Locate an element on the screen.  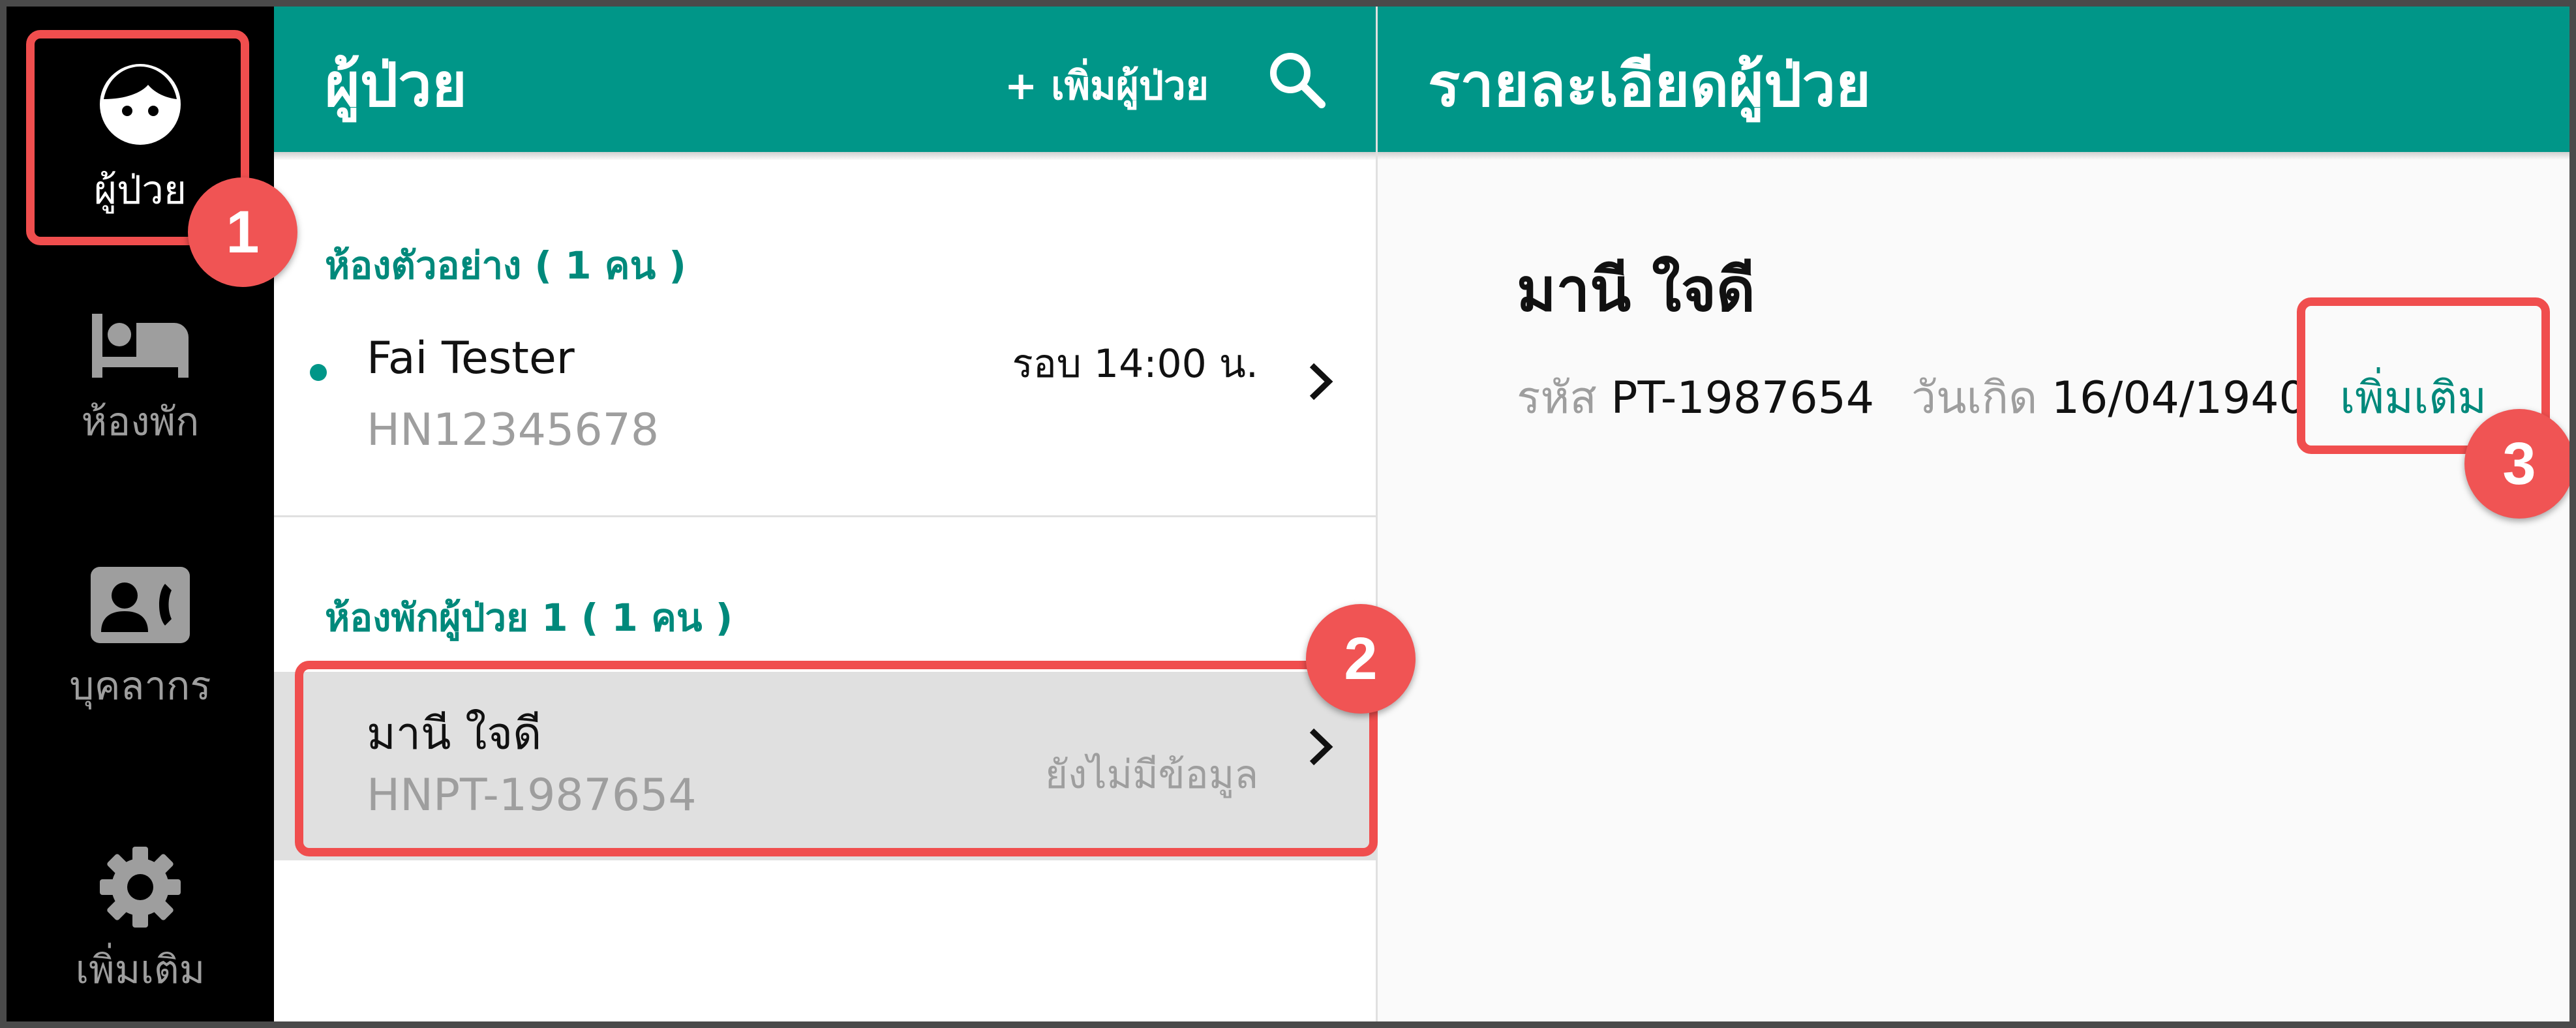
patient-dob: วันเกิด 16/04/1940 is located at coordinates (2109, 397).